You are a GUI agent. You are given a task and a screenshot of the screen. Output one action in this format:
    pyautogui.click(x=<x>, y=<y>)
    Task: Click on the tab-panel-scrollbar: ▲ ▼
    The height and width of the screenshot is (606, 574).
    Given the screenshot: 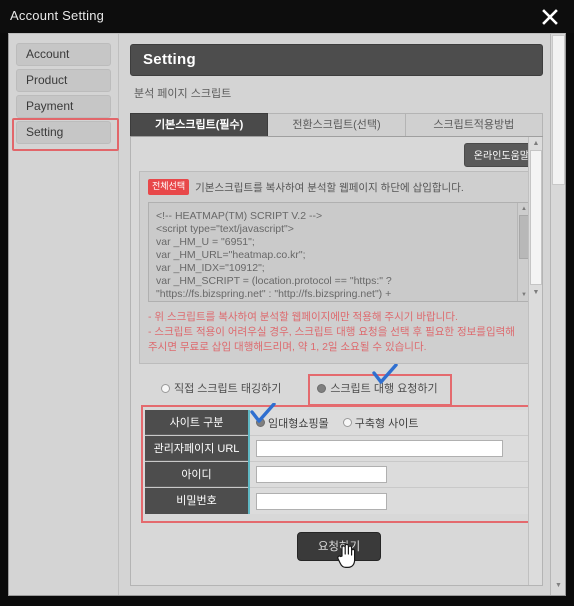 What is the action you would take?
    pyautogui.click(x=535, y=361)
    